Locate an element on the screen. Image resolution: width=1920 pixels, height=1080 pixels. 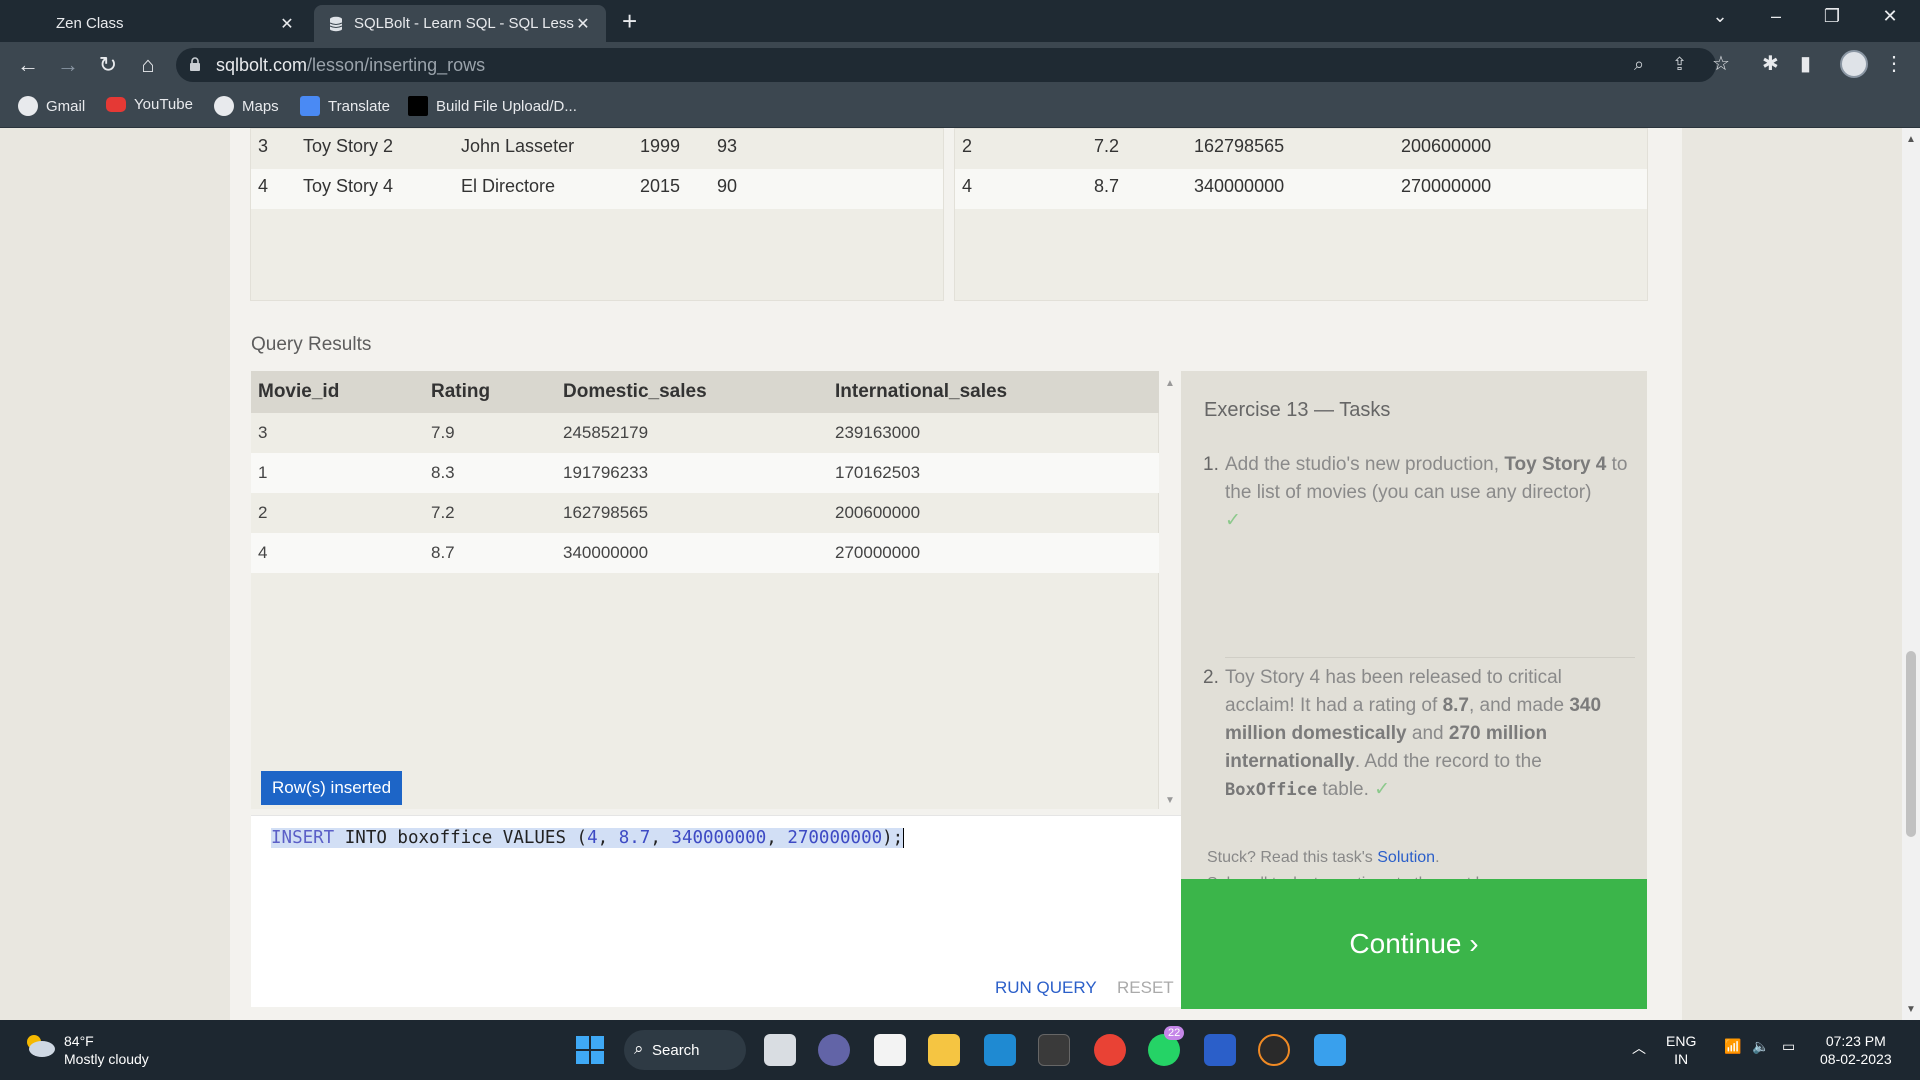
task-text: table. is located at coordinates (1343, 789).